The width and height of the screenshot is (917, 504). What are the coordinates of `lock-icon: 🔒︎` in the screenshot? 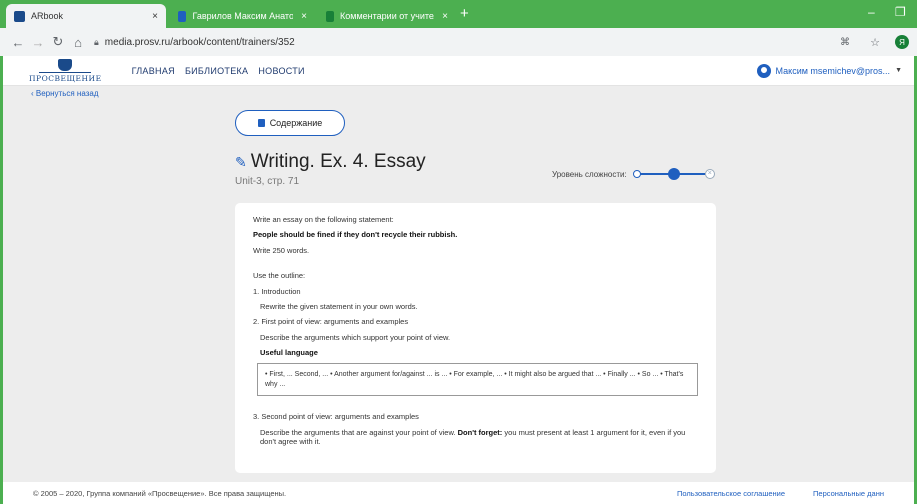 It's located at (96, 41).